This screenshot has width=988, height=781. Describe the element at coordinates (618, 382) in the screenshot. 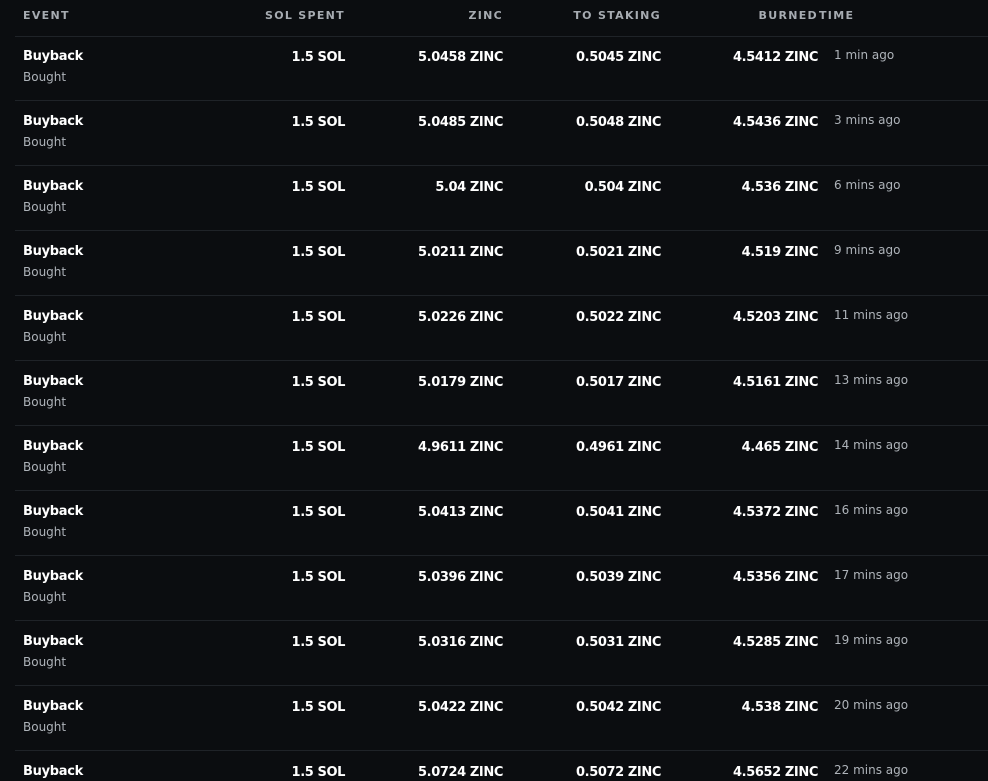

I see `to-staking-value: 0.5017 ZINC` at that location.